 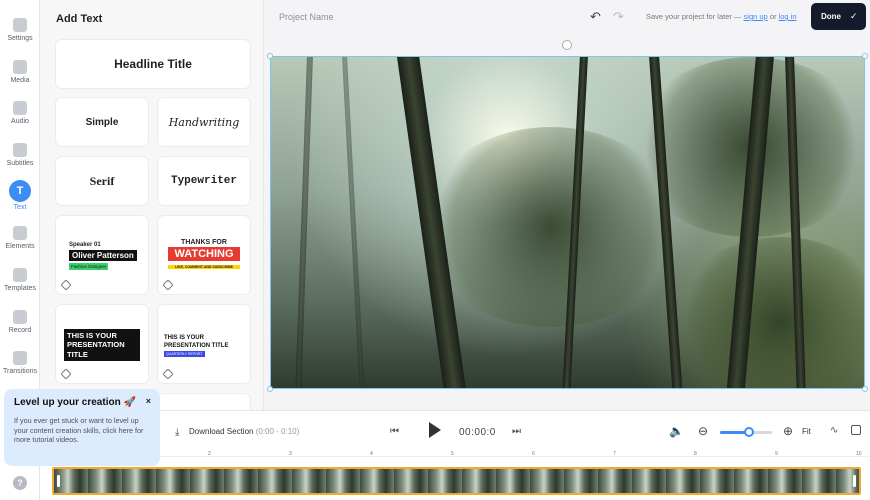 I want to click on record-icon, so click(x=20, y=317).